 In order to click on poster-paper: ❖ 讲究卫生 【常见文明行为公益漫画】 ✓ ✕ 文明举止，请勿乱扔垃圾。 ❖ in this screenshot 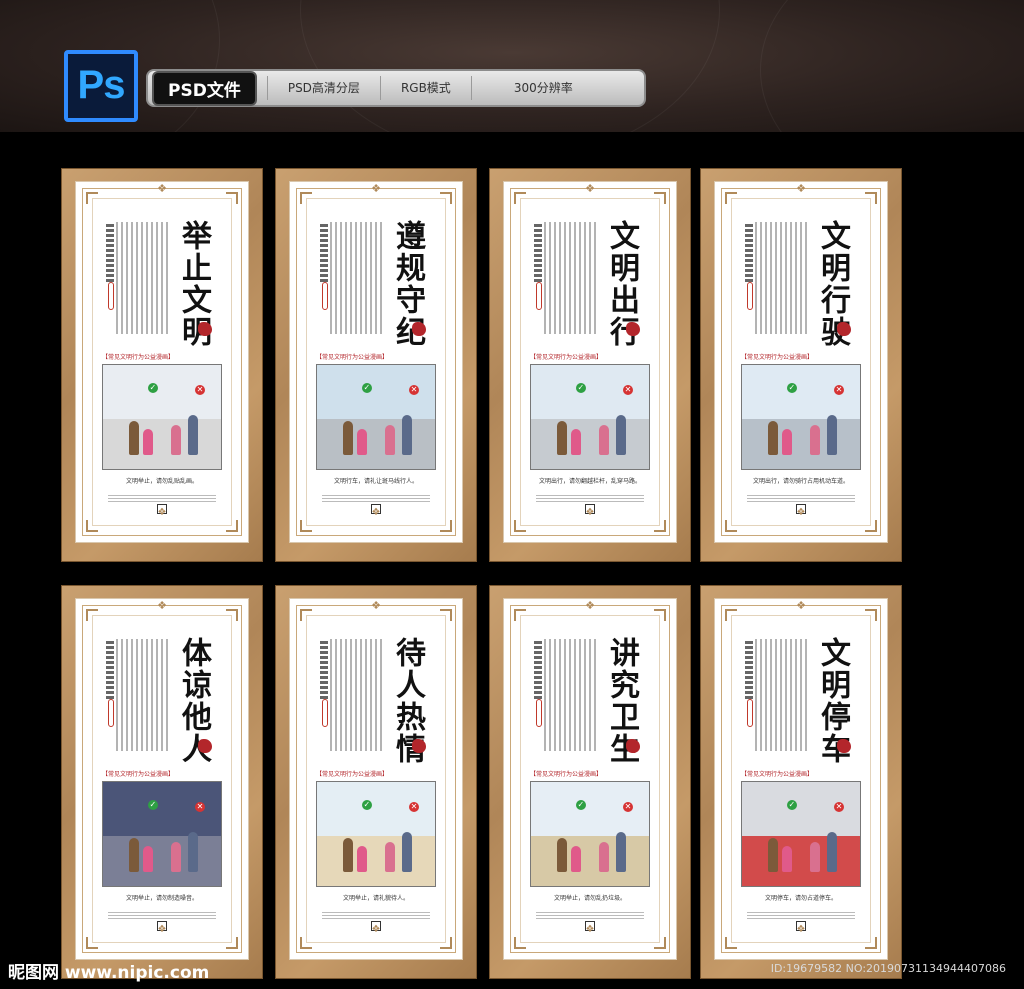, I will do `click(590, 779)`.